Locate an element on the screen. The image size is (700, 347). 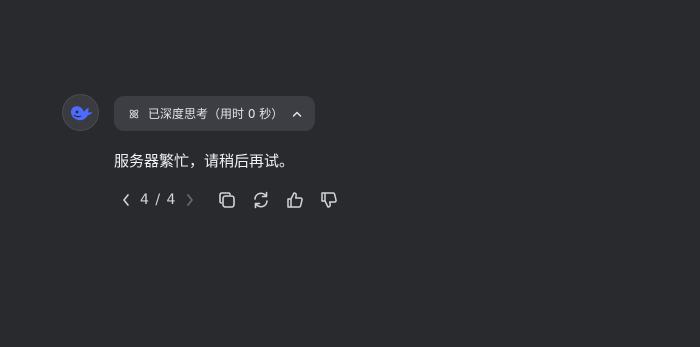
regenerate-button is located at coordinates (261, 200).